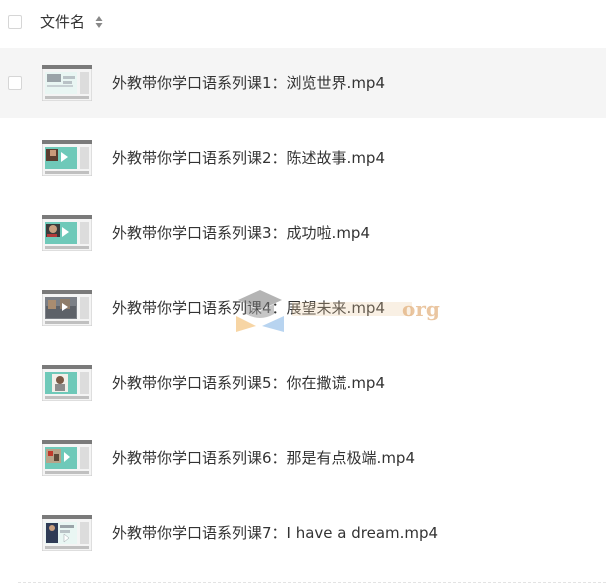  What do you see at coordinates (275, 533) in the screenshot?
I see `file-name: 外教带你学口语系列课7：I have a dream.mp4` at bounding box center [275, 533].